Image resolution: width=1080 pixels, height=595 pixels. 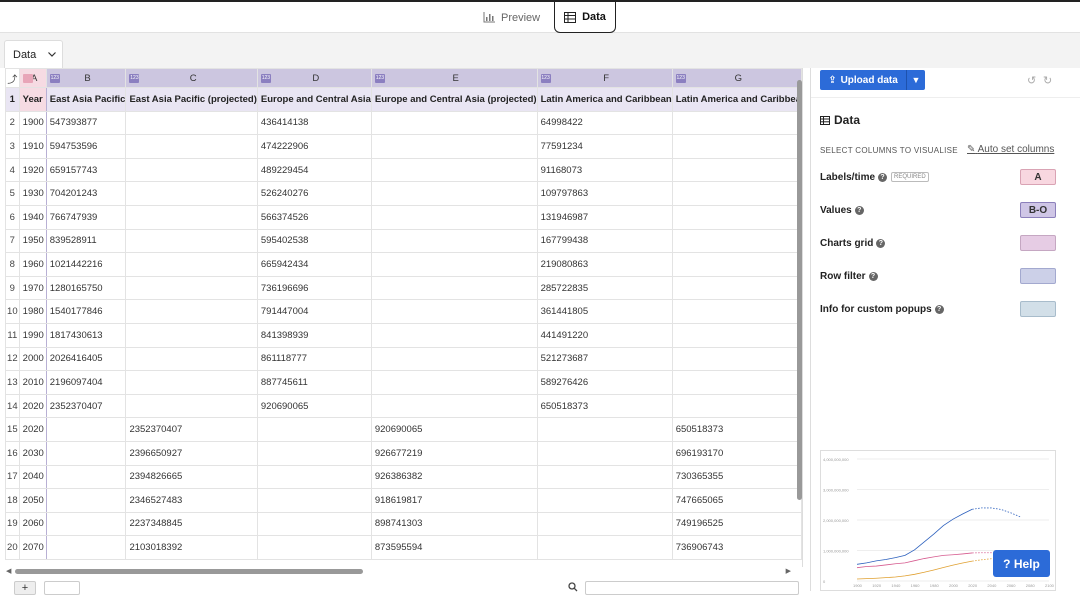 What do you see at coordinates (314, 193) in the screenshot?
I see `cell-d5: 526240276` at bounding box center [314, 193].